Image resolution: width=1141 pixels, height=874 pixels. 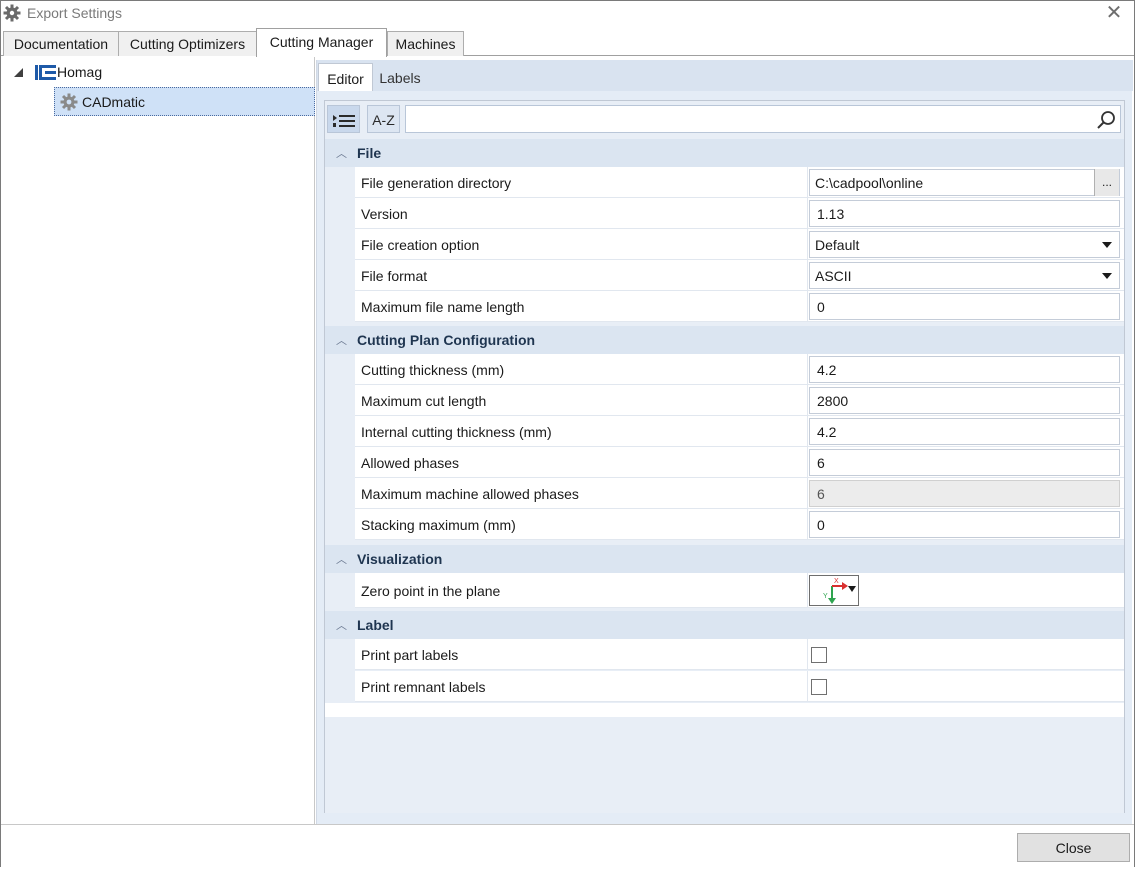 What do you see at coordinates (375, 625) in the screenshot?
I see `category-label: Label` at bounding box center [375, 625].